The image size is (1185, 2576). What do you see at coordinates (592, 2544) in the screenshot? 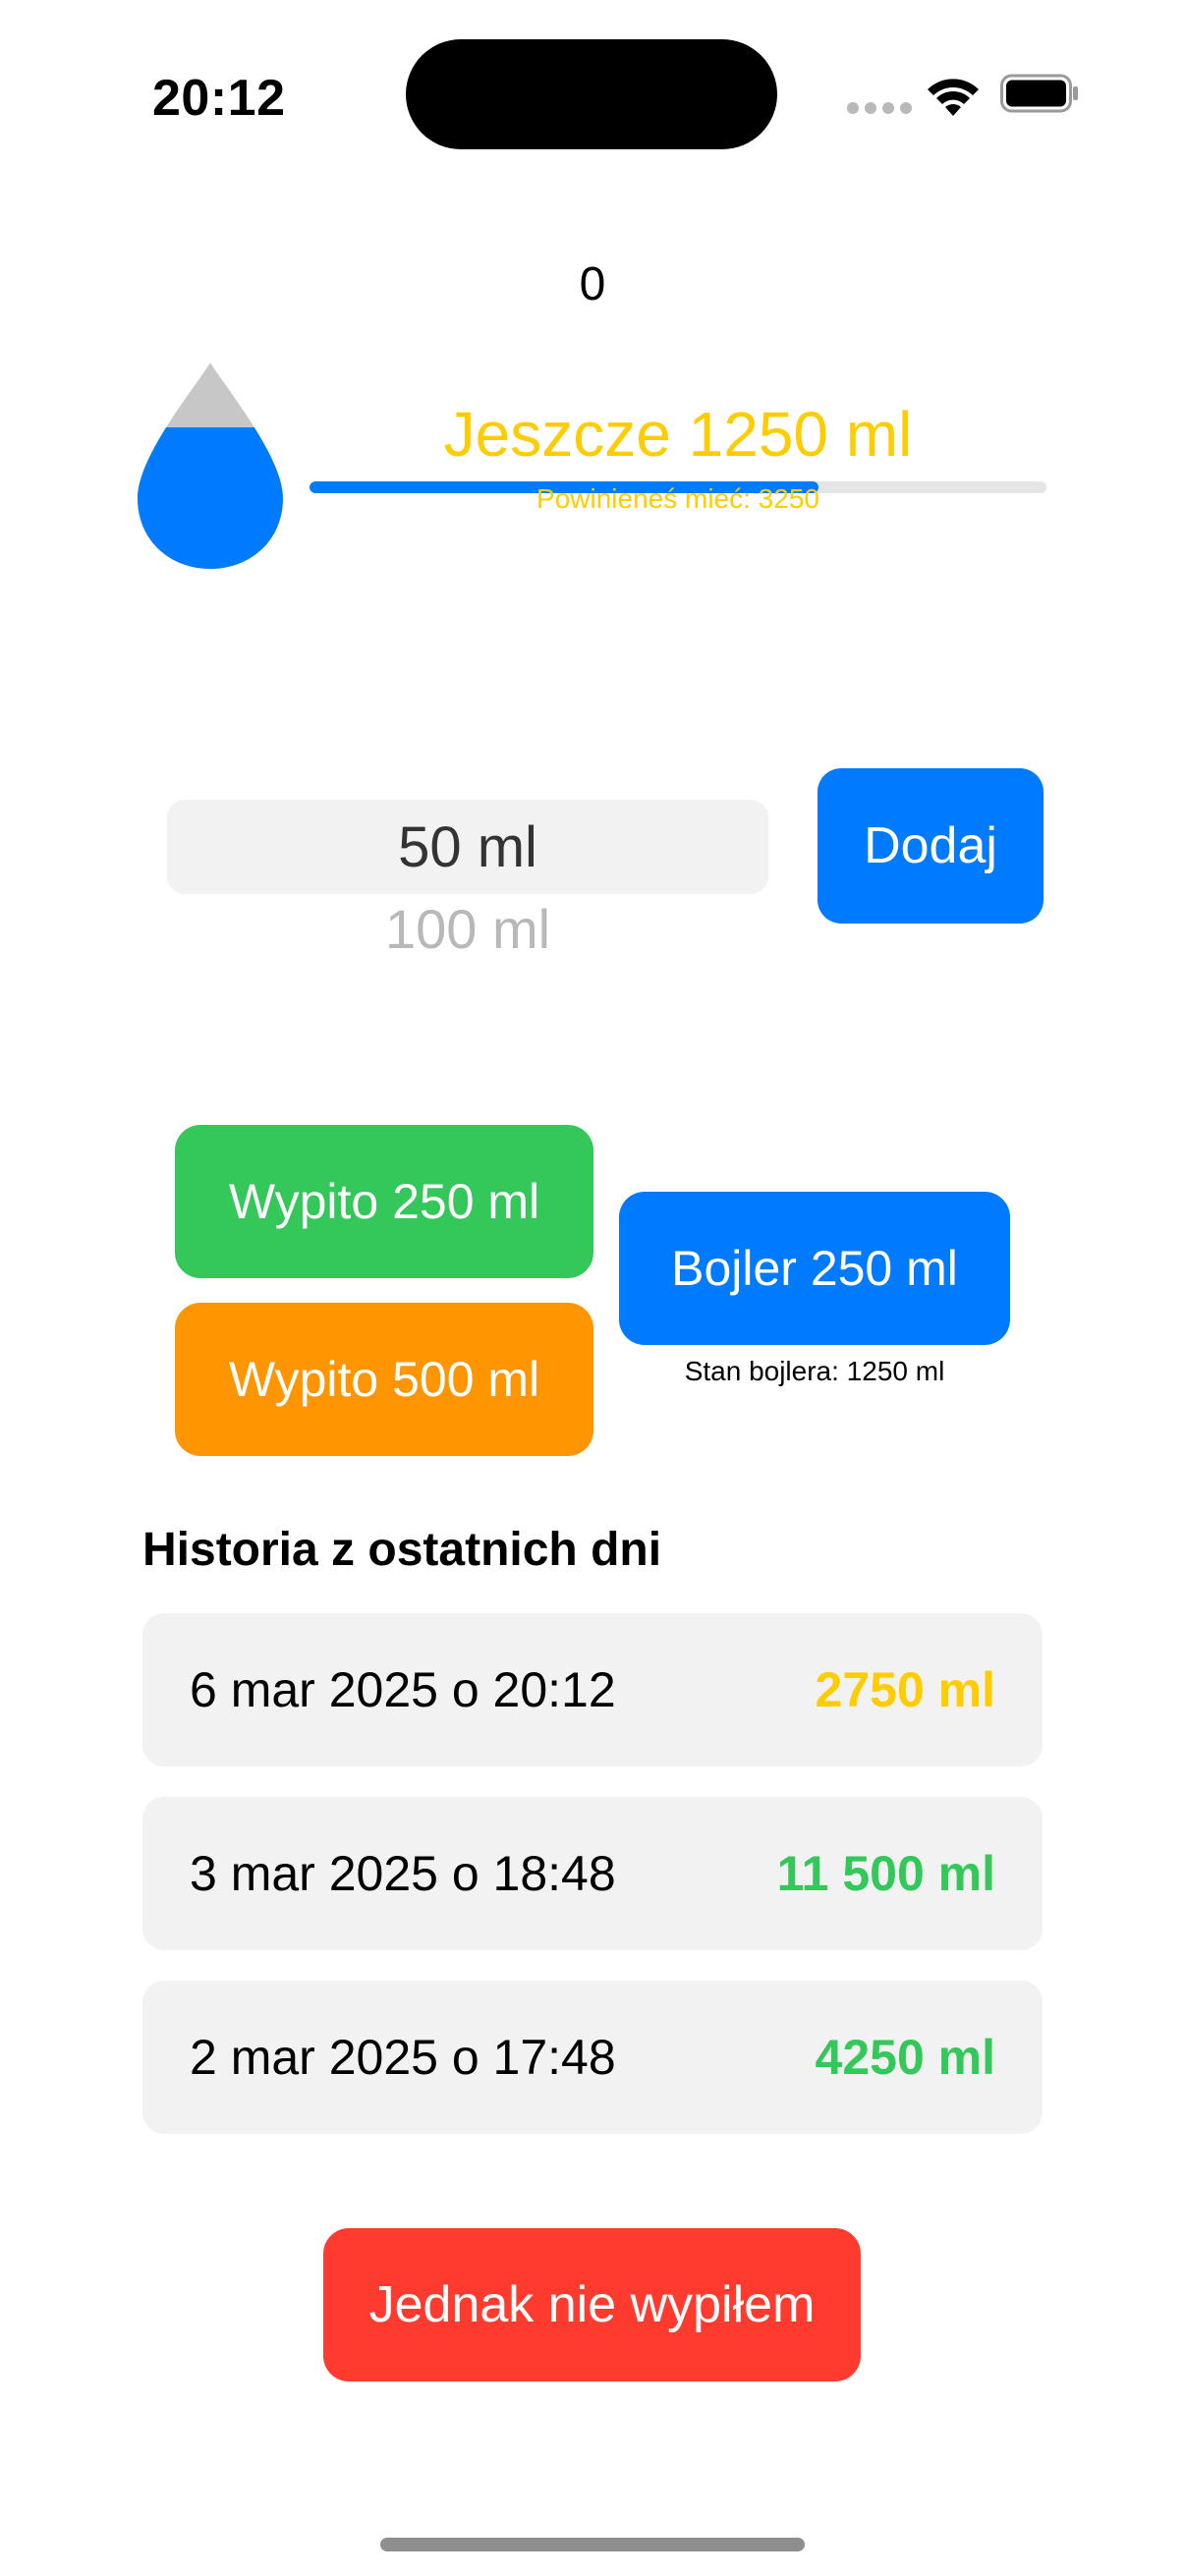
I see `home-indicator` at bounding box center [592, 2544].